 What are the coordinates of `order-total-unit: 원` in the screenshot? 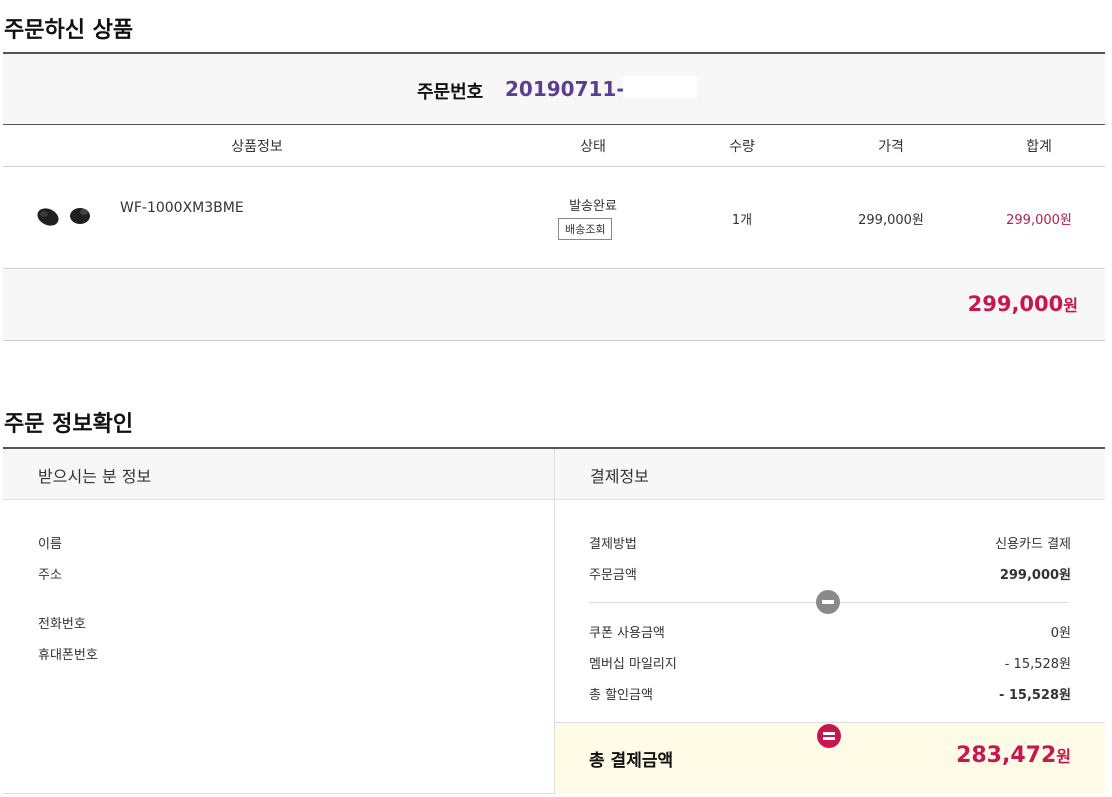 It's located at (1070, 305).